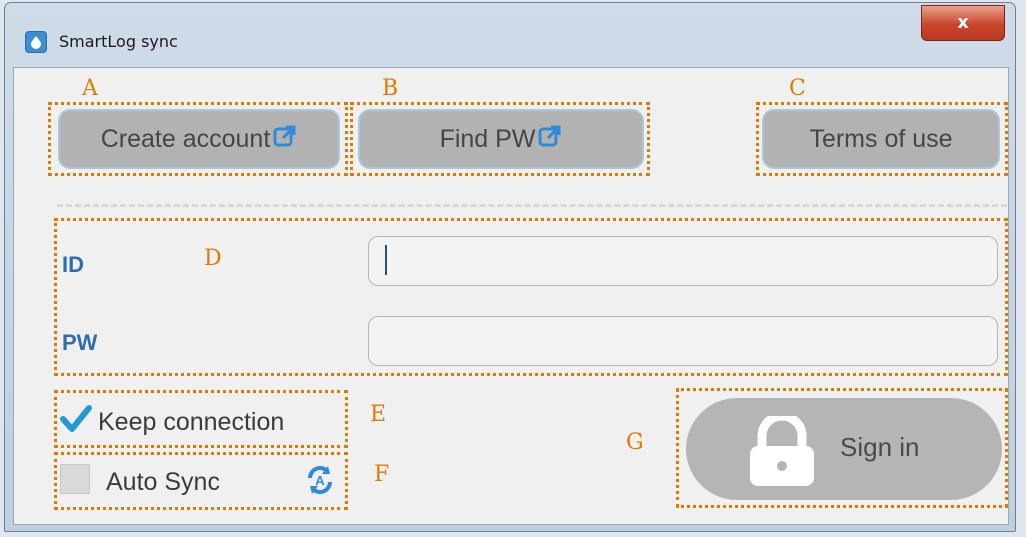  I want to click on title-bar: SmartLog sync x, so click(510, 31).